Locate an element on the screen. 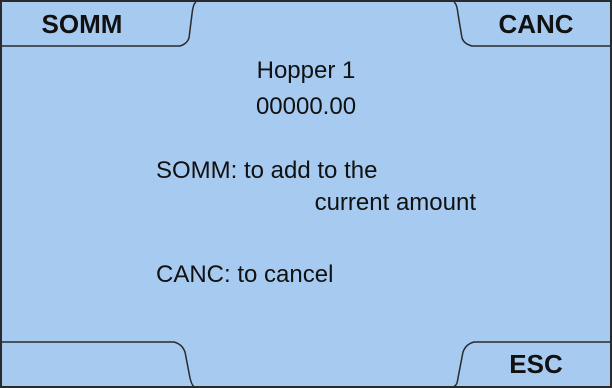 The image size is (612, 388). somm-softkey-label: SOMM is located at coordinates (82, 23).